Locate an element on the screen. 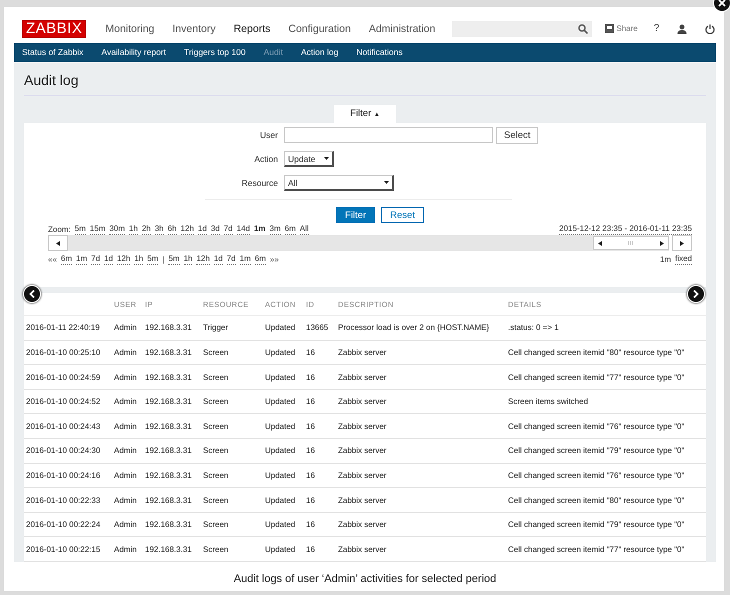  next-arrow-button is located at coordinates (696, 294).